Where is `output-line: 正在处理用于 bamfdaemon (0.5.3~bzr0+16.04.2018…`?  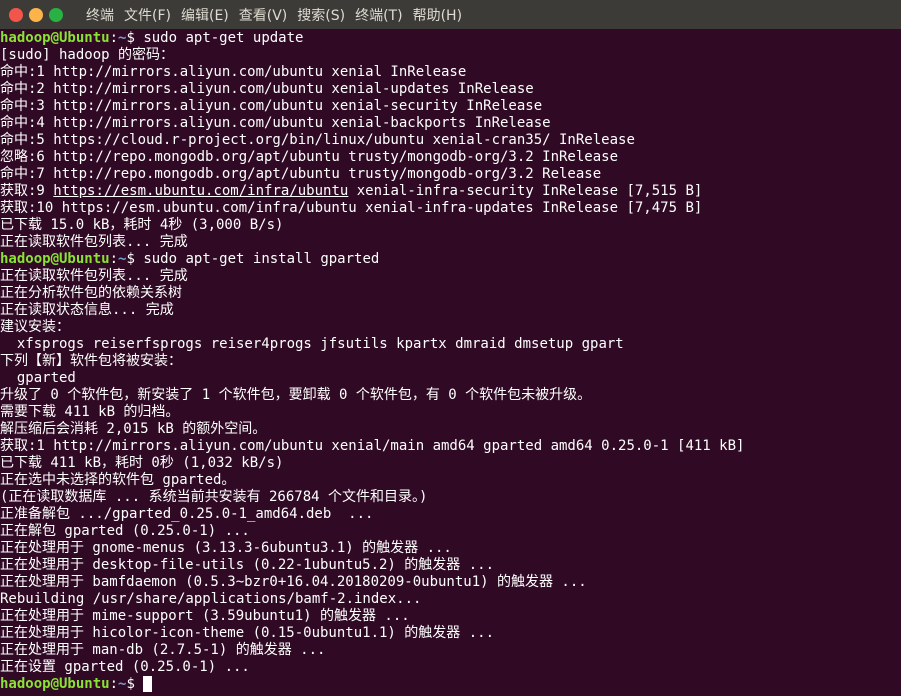 output-line: 正在处理用于 bamfdaemon (0.5.3~bzr0+16.04.2018… is located at coordinates (293, 582).